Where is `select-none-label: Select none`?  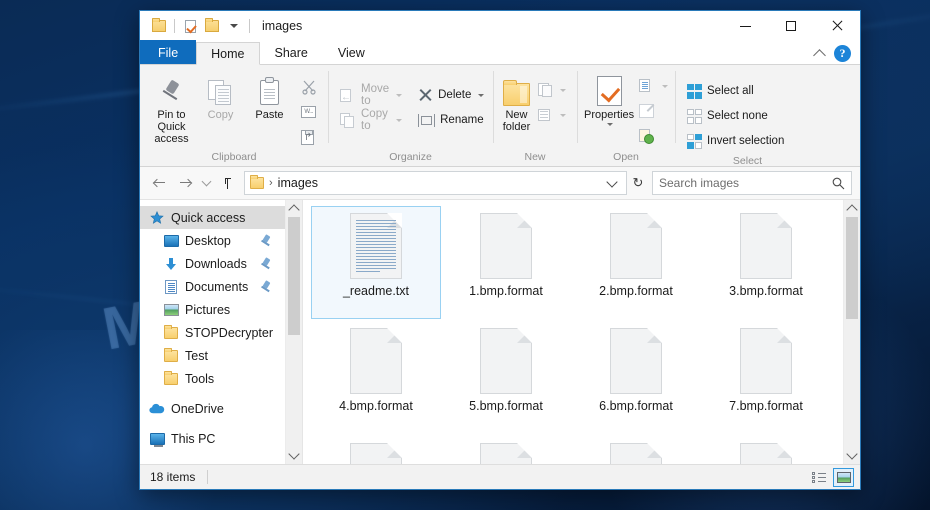 select-none-label: Select none is located at coordinates (737, 116).